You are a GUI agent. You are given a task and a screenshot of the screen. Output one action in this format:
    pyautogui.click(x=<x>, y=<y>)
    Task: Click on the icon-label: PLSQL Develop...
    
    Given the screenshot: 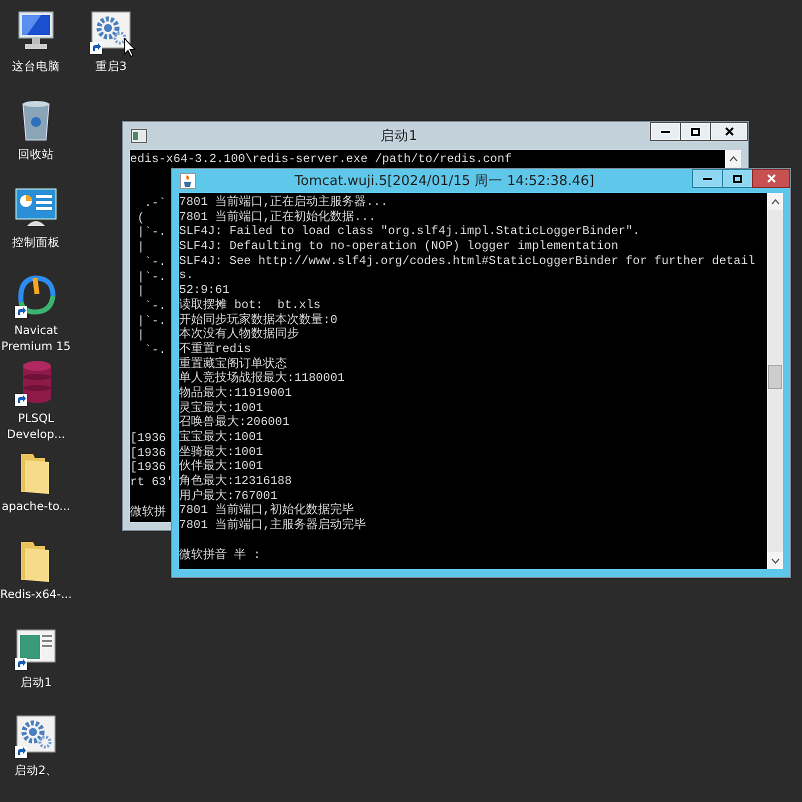 What is the action you would take?
    pyautogui.click(x=36, y=426)
    